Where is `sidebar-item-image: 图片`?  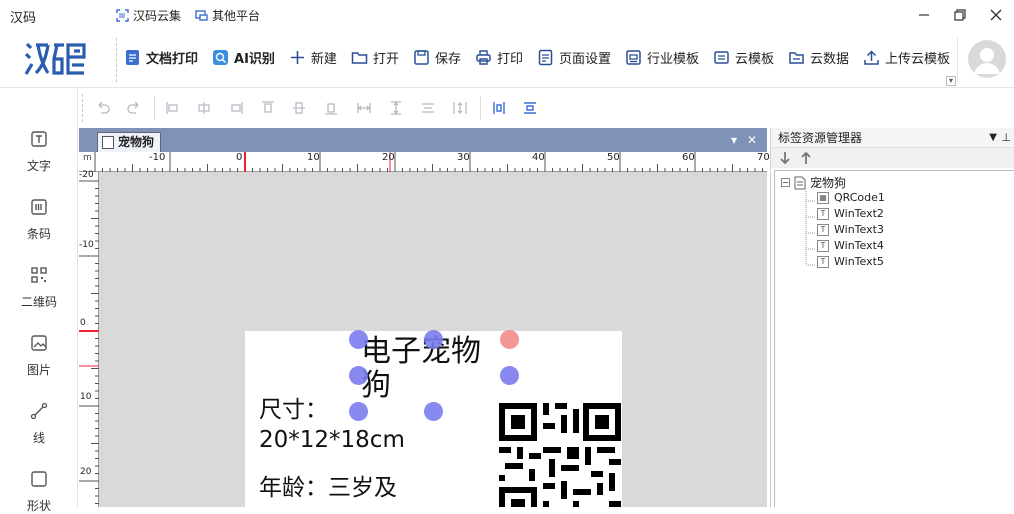 sidebar-item-image: 图片 is located at coordinates (39, 356).